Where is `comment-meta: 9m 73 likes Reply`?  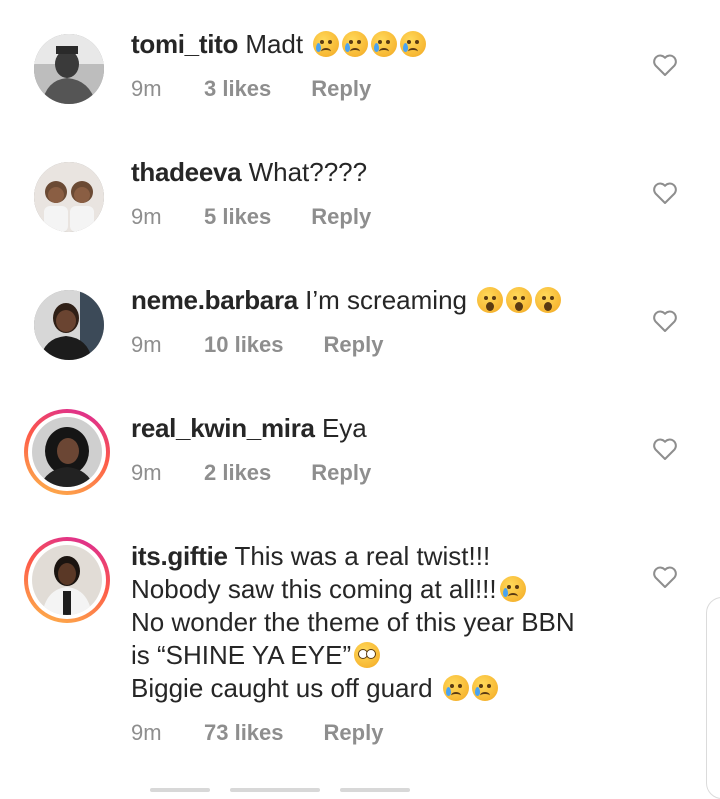 comment-meta: 9m 73 likes Reply is located at coordinates (257, 733).